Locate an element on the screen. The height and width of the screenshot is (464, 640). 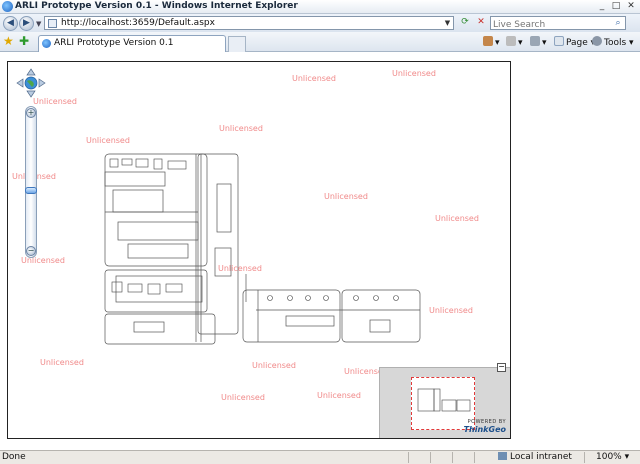
back-button: ◀ is located at coordinates (10, 23).